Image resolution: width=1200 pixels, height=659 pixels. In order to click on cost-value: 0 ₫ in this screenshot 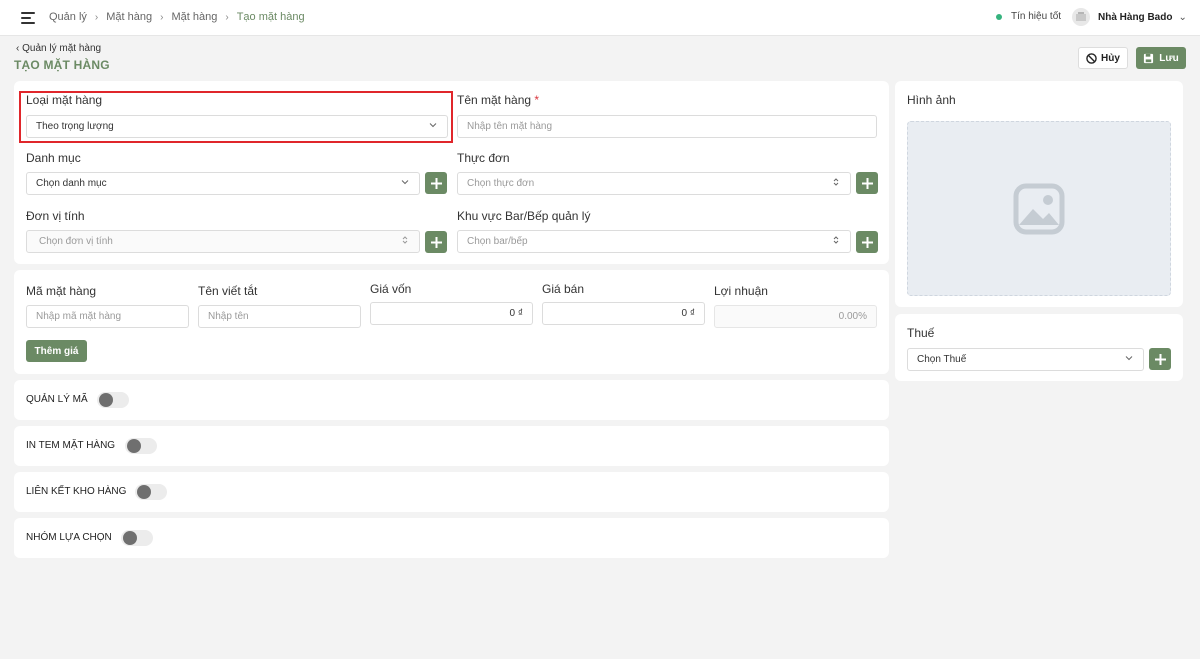, I will do `click(516, 313)`.